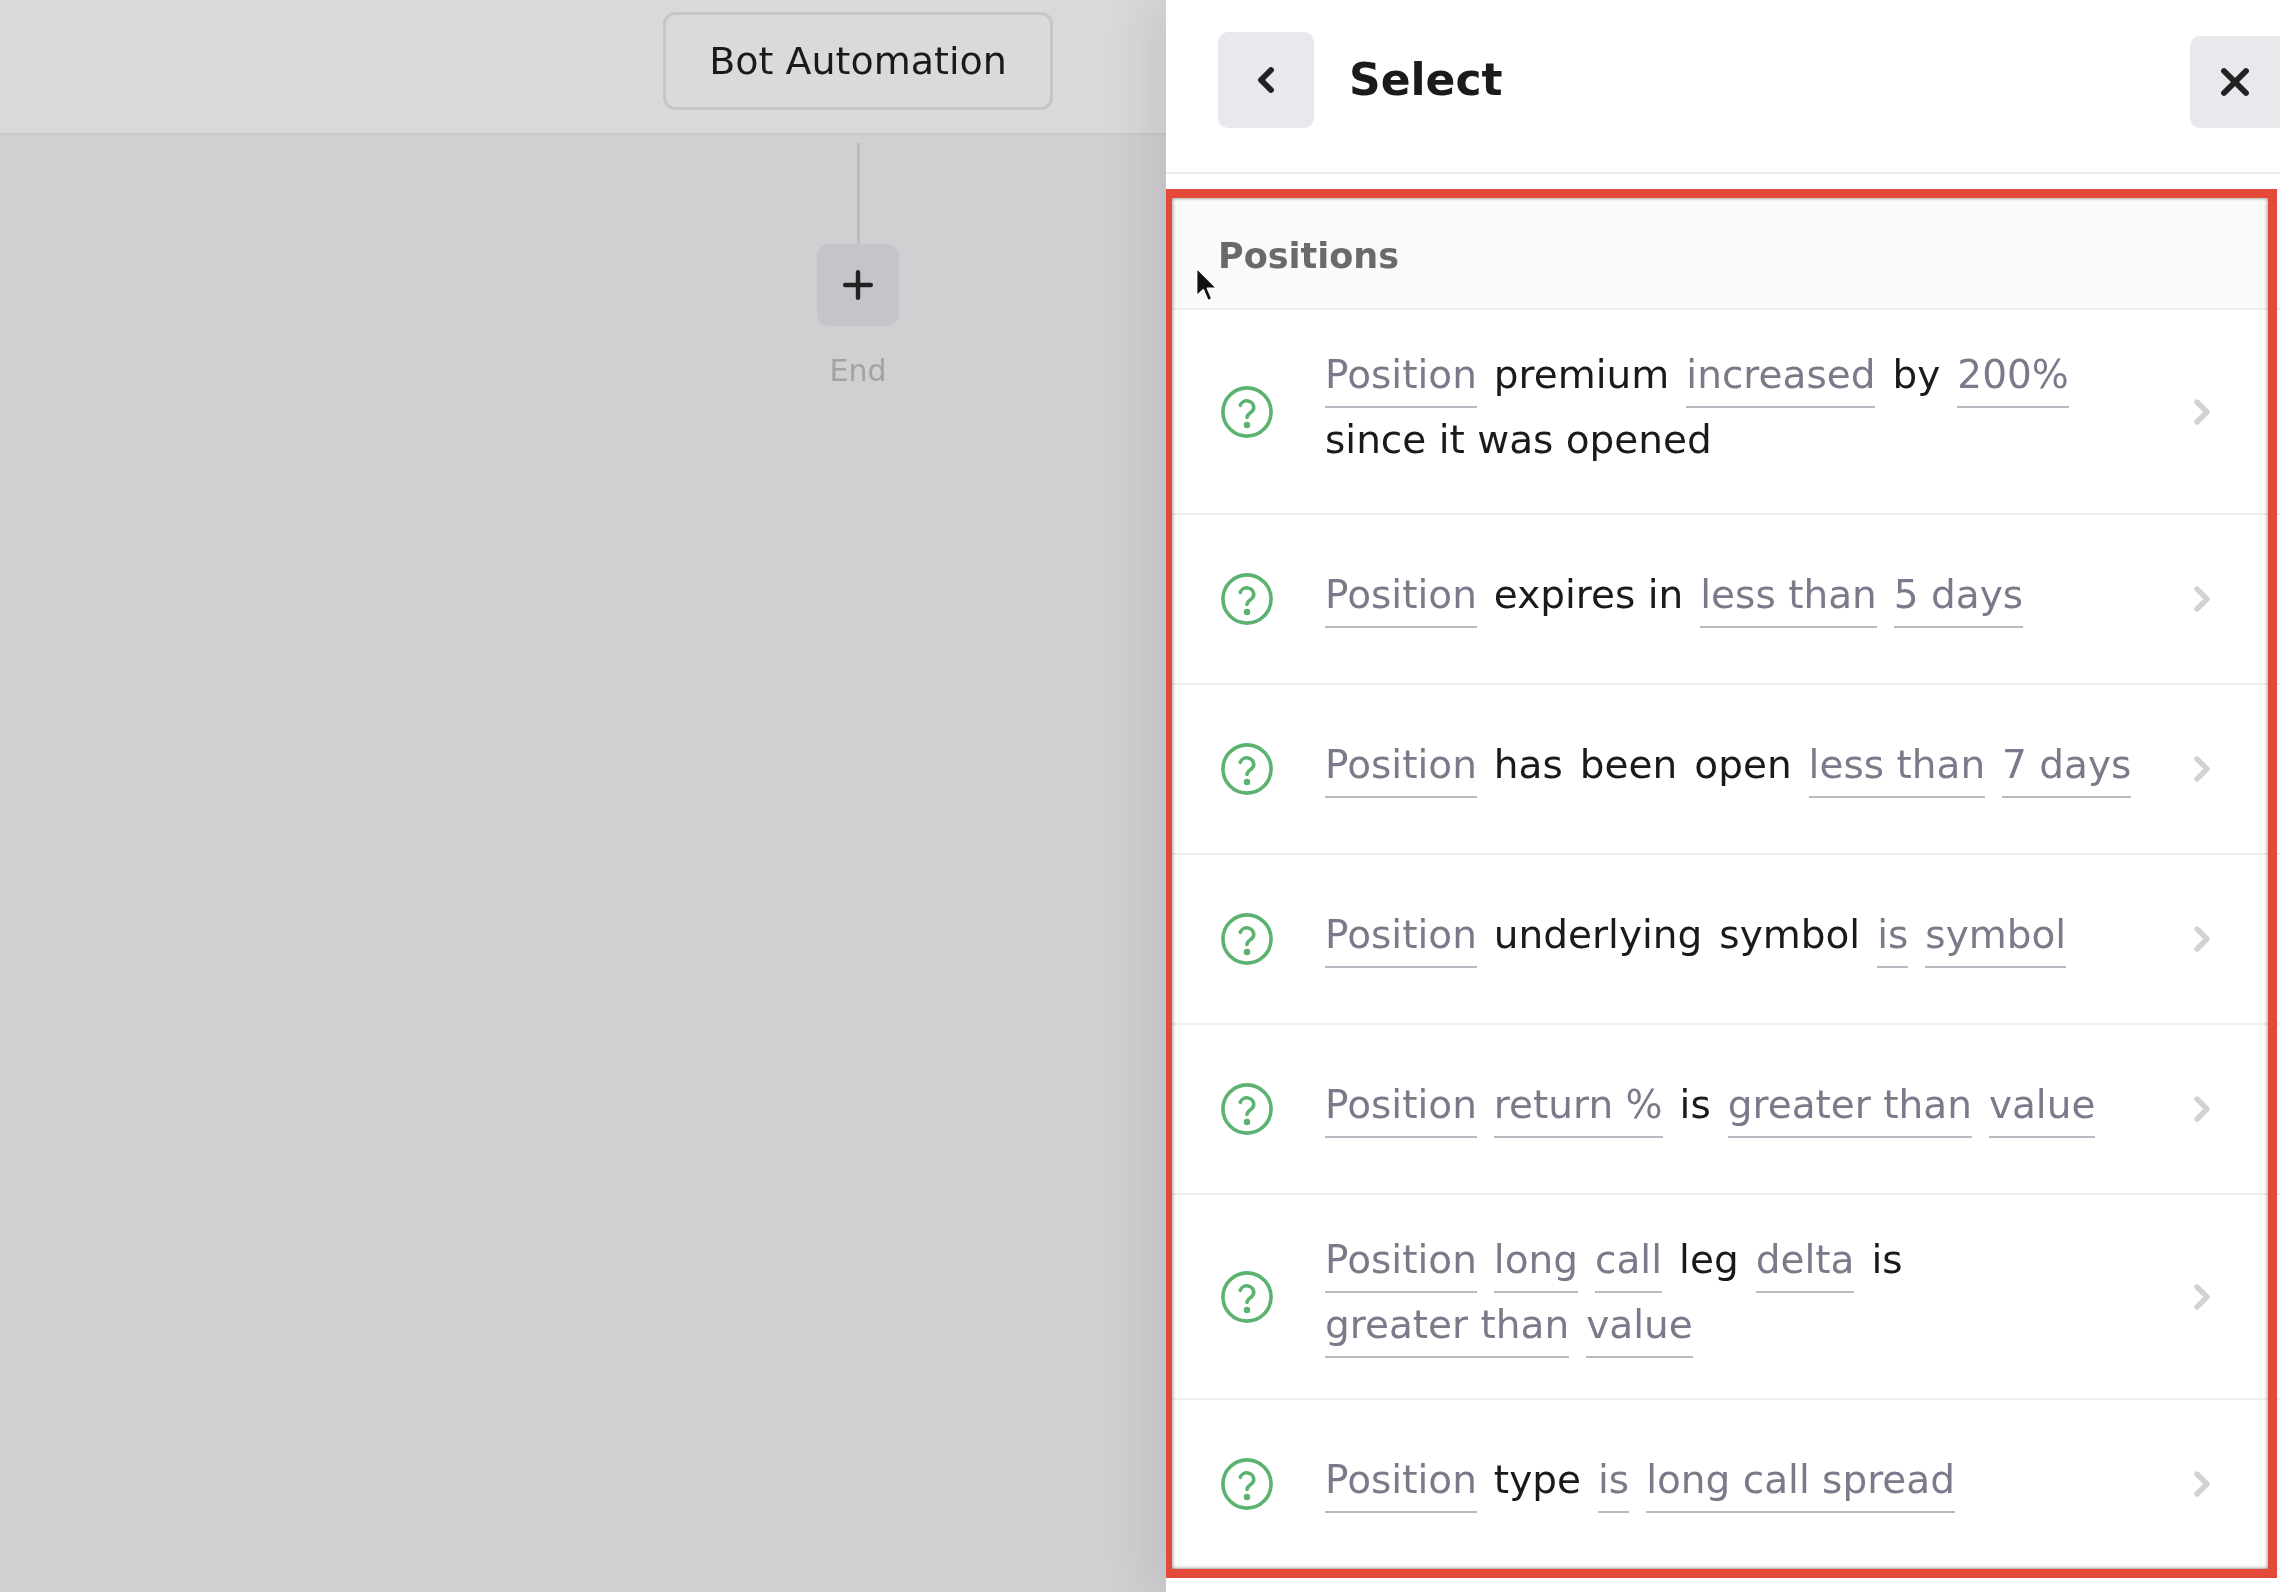 This screenshot has height=1592, width=2280. Describe the element at coordinates (1578, 1109) in the screenshot. I see `option-link: return %` at that location.